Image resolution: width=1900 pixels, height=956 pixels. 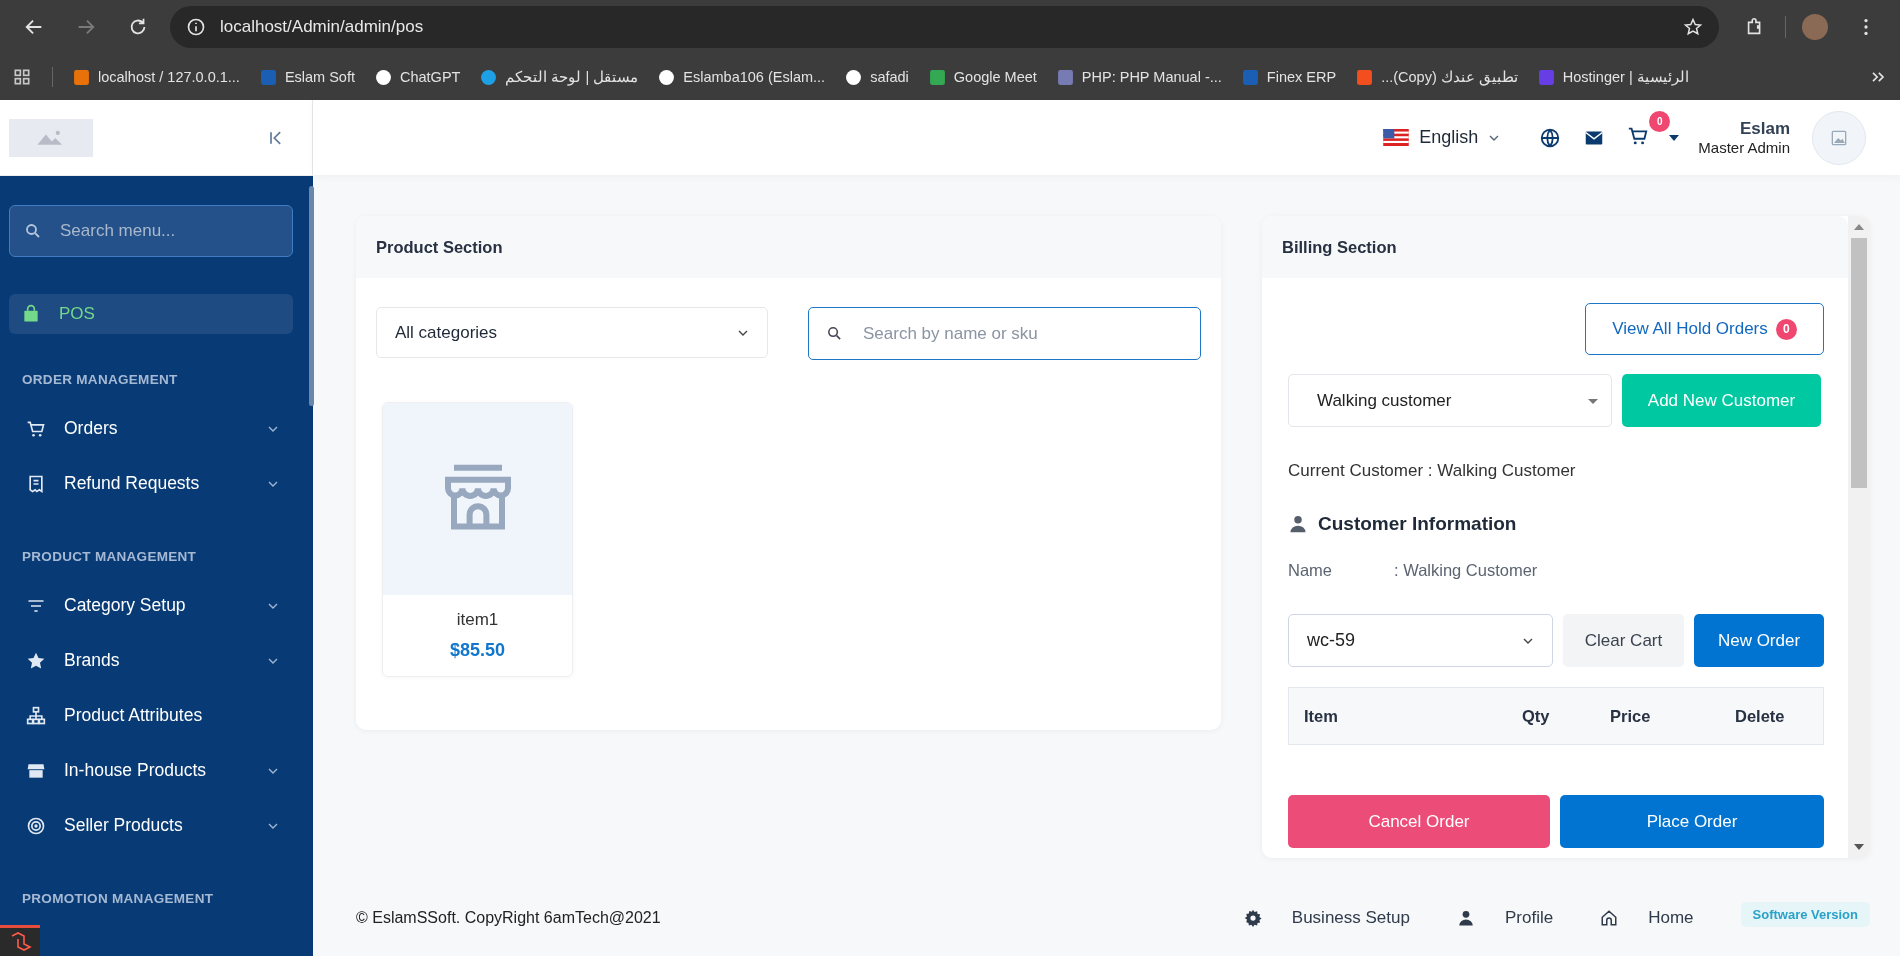 What do you see at coordinates (196, 27) in the screenshot?
I see `info-icon` at bounding box center [196, 27].